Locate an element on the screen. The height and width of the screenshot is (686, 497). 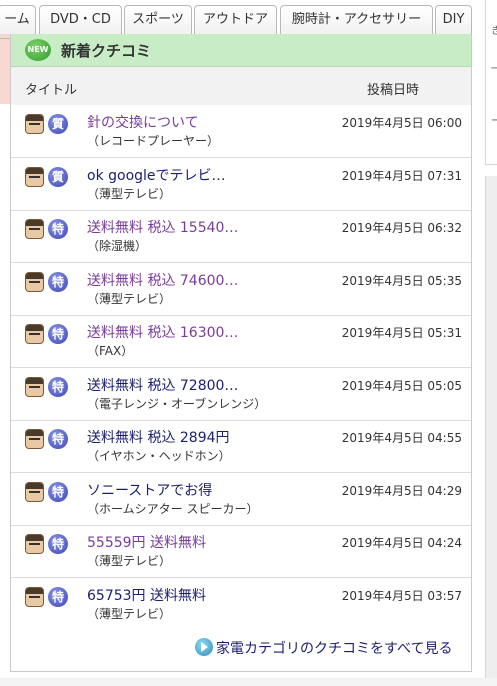
review-row: 質針の交換について （レコードプレーヤー） 2019年4月5日 06:00 is located at coordinates (241, 131).